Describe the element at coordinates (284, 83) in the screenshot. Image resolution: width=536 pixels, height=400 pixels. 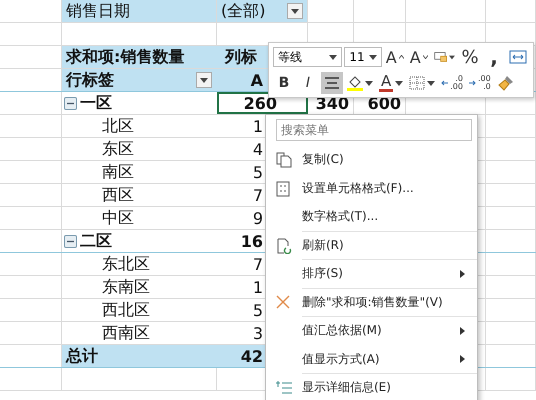
I see `bold-button: B` at that location.